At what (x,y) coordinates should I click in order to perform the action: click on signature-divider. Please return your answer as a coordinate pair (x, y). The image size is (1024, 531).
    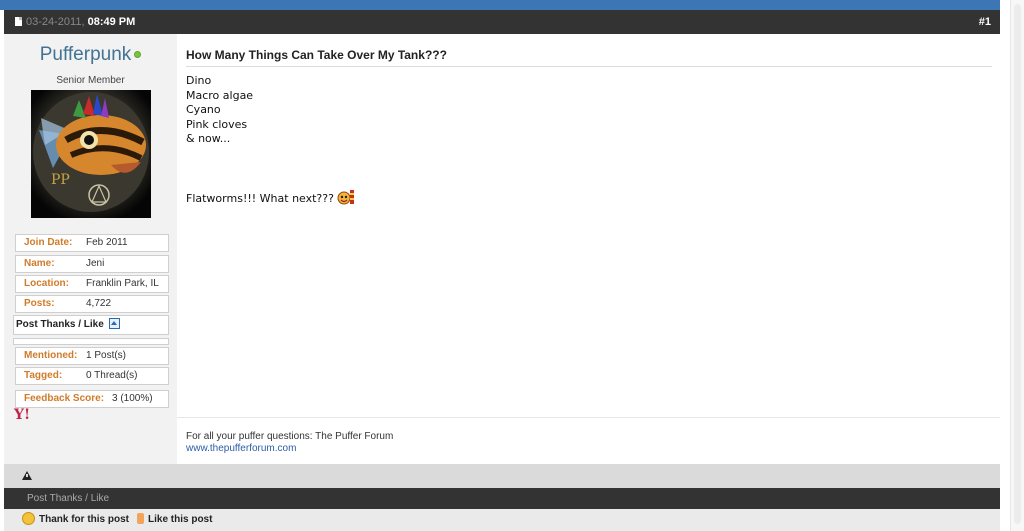
    Looking at the image, I should click on (588, 417).